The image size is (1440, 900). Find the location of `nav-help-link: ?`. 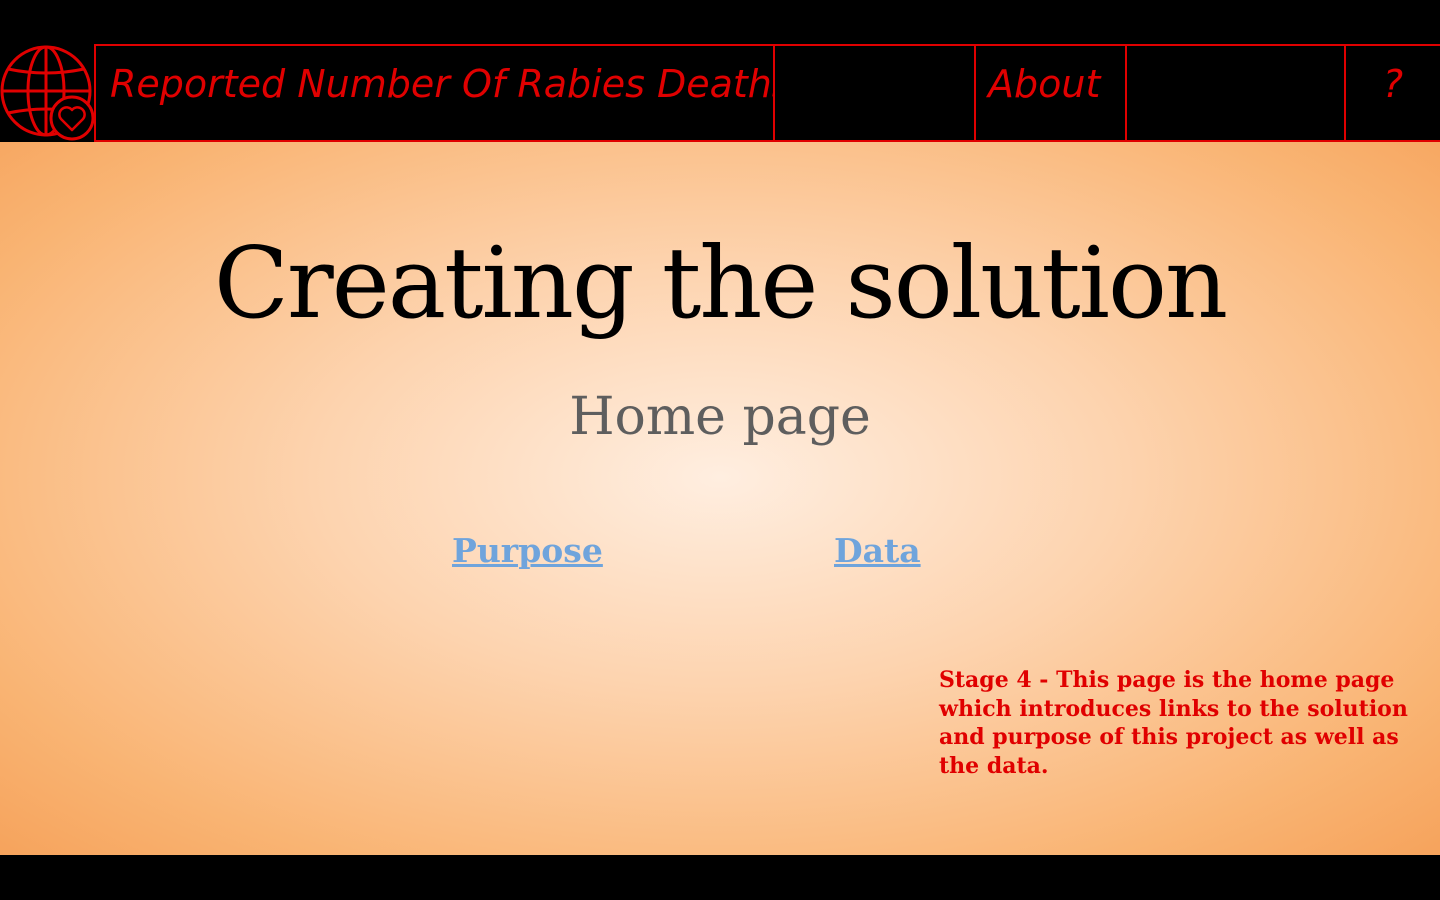

nav-help-link: ? is located at coordinates (1392, 93).